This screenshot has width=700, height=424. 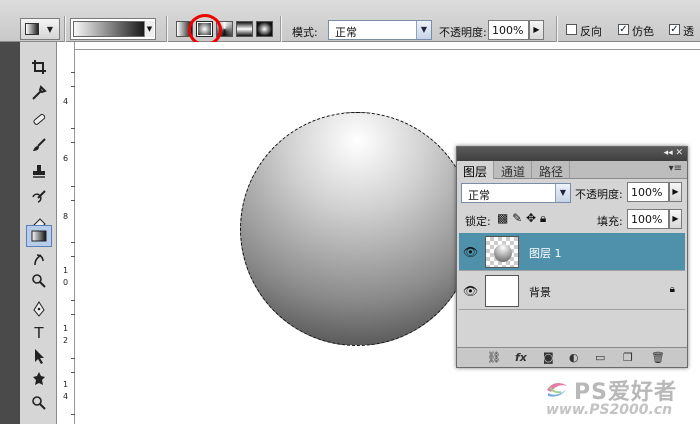 What do you see at coordinates (39, 403) in the screenshot?
I see `zoom-tool-icon` at bounding box center [39, 403].